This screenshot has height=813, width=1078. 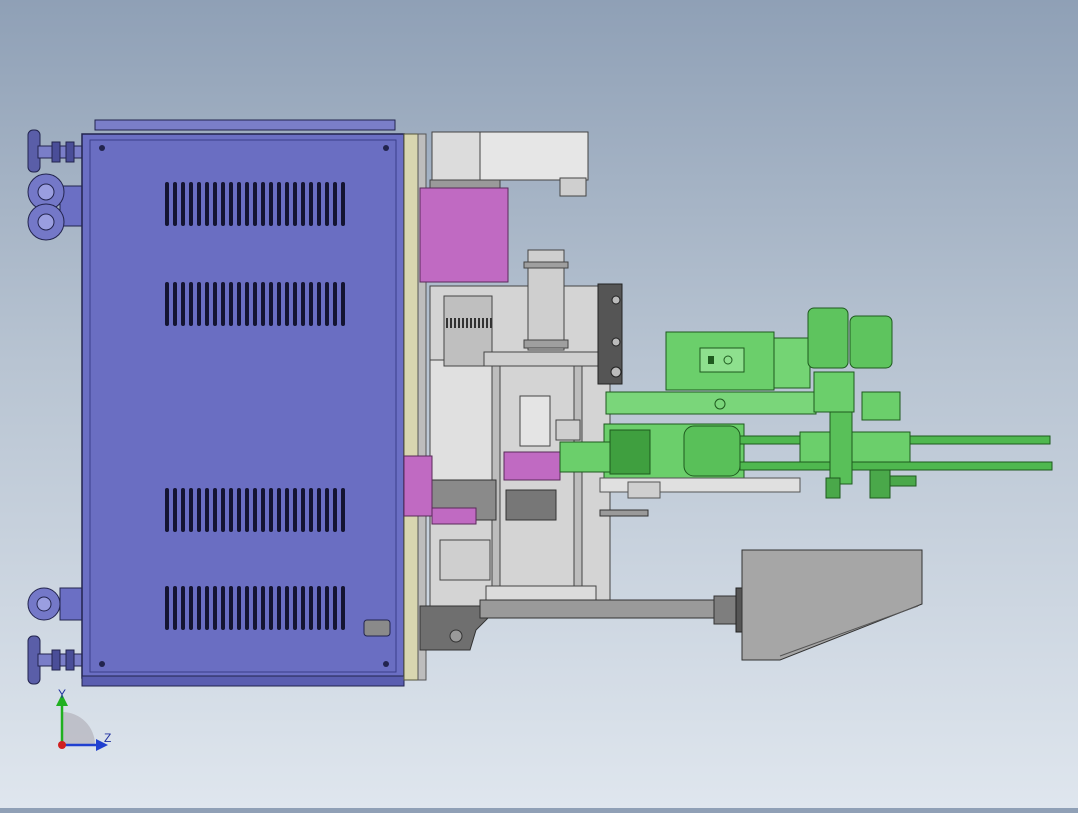 What do you see at coordinates (58, 660) in the screenshot?
I see `leveling-foot-bottom` at bounding box center [58, 660].